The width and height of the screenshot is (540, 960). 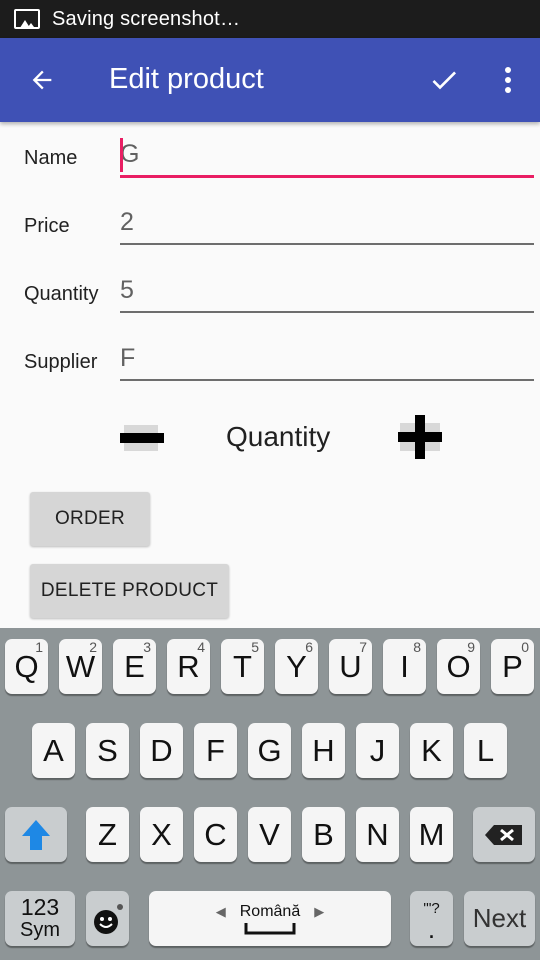 What do you see at coordinates (53, 750) in the screenshot?
I see `key-a: A` at bounding box center [53, 750].